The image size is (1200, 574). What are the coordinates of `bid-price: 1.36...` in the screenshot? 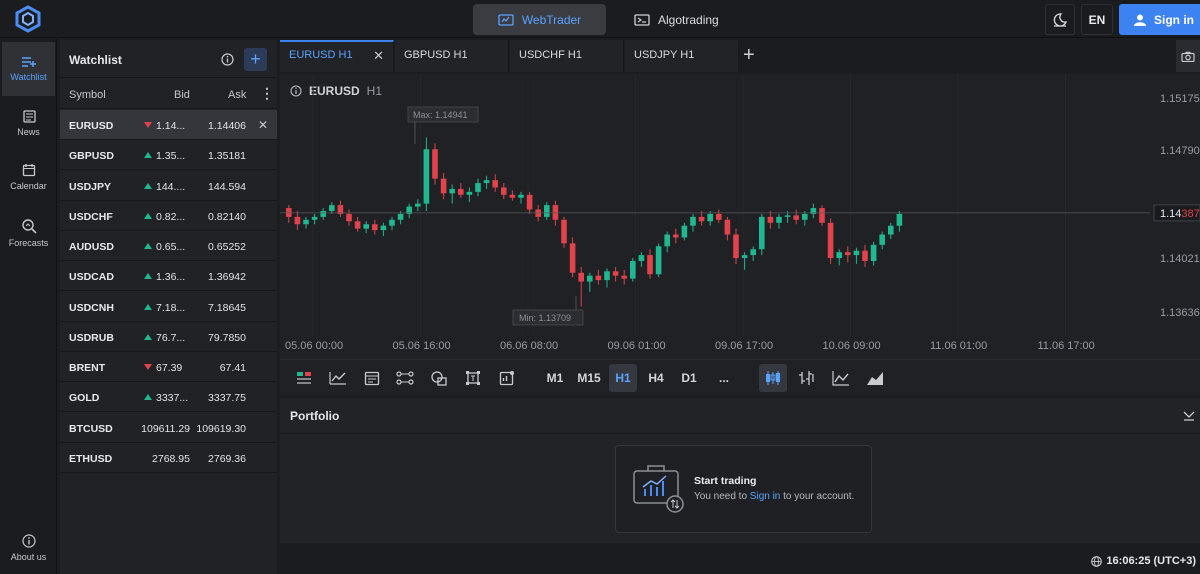 It's located at (171, 277).